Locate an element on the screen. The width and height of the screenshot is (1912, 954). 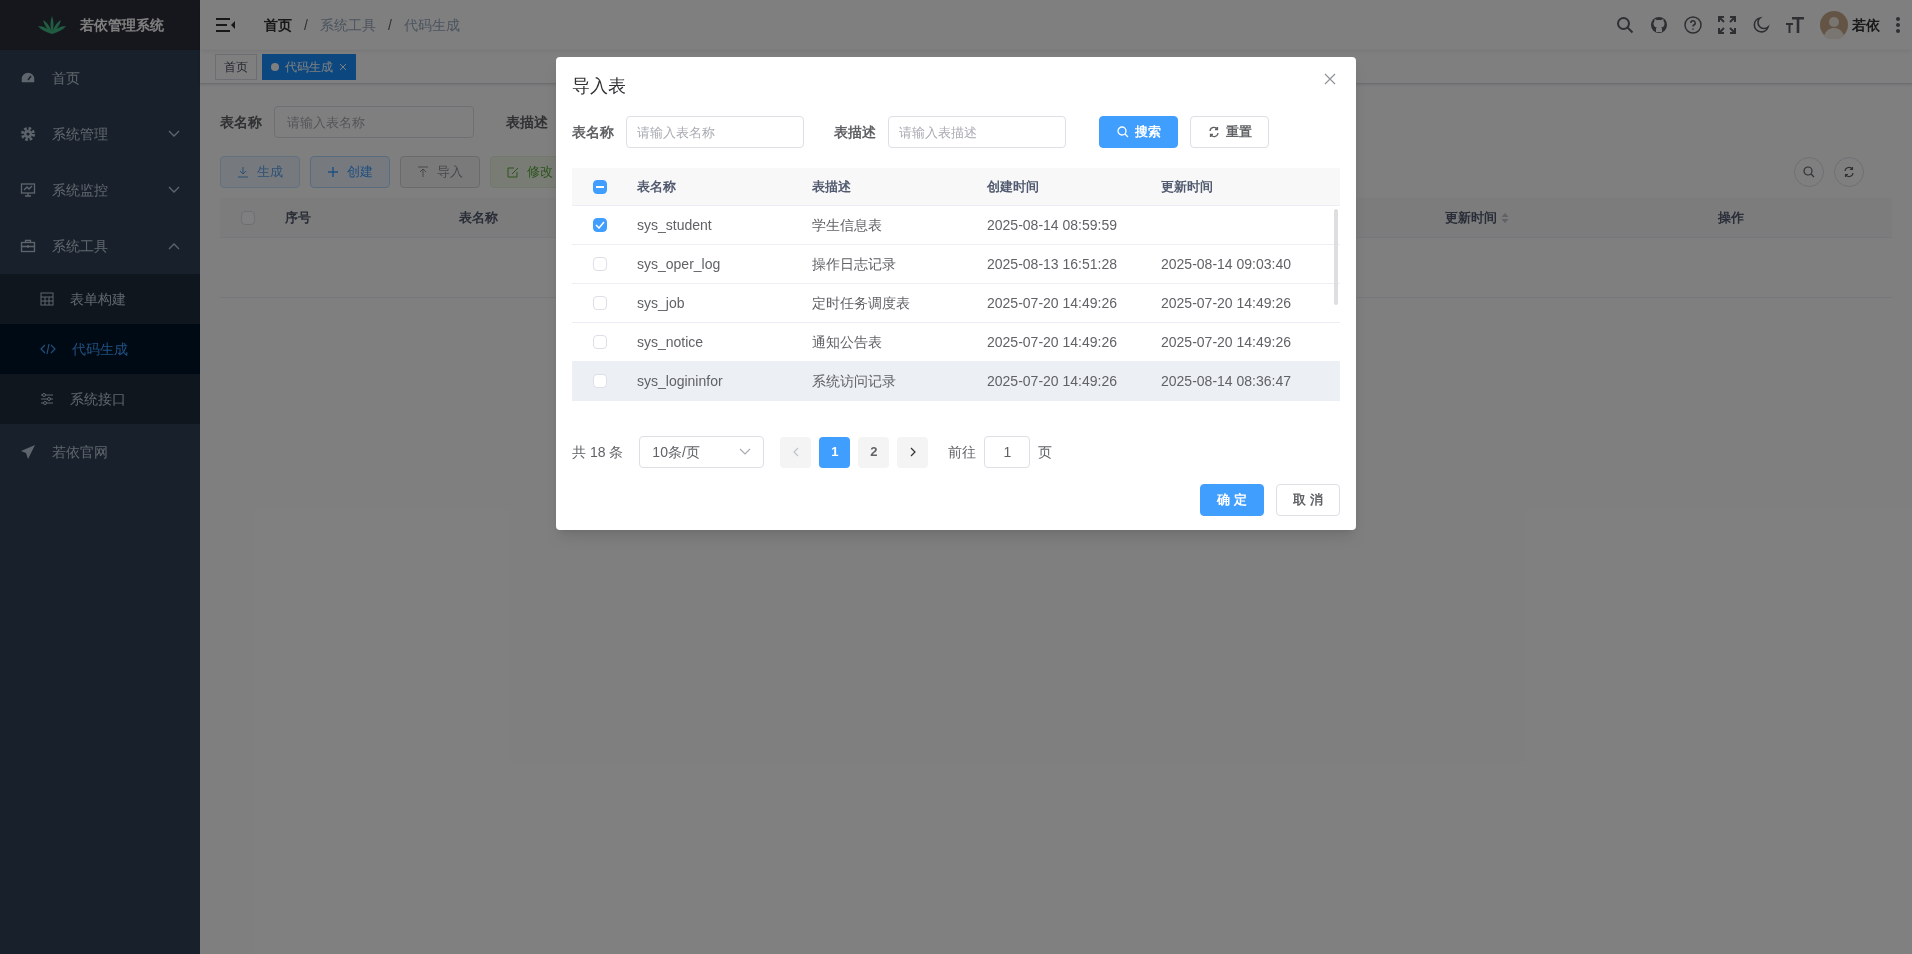
dialog-button: 取 消 is located at coordinates (1308, 500).